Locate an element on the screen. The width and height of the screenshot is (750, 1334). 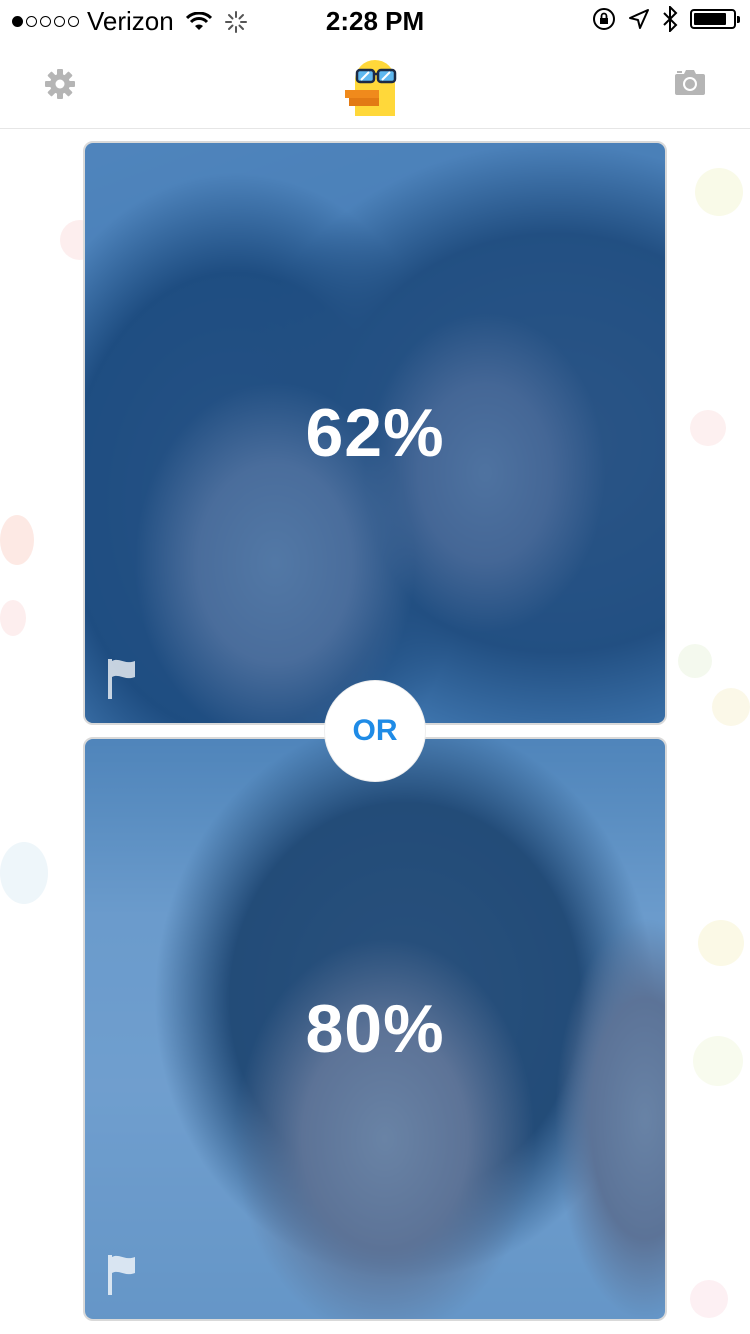
battery-icon is located at coordinates (715, 19).